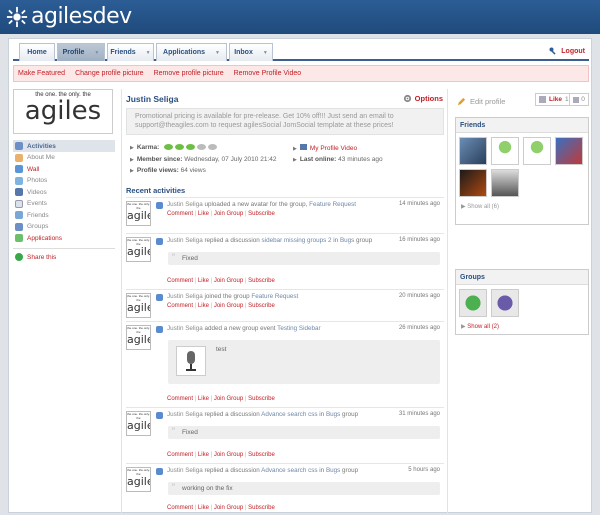  What do you see at coordinates (64, 227) in the screenshot?
I see `sidebar-item-groups: Groups` at bounding box center [64, 227].